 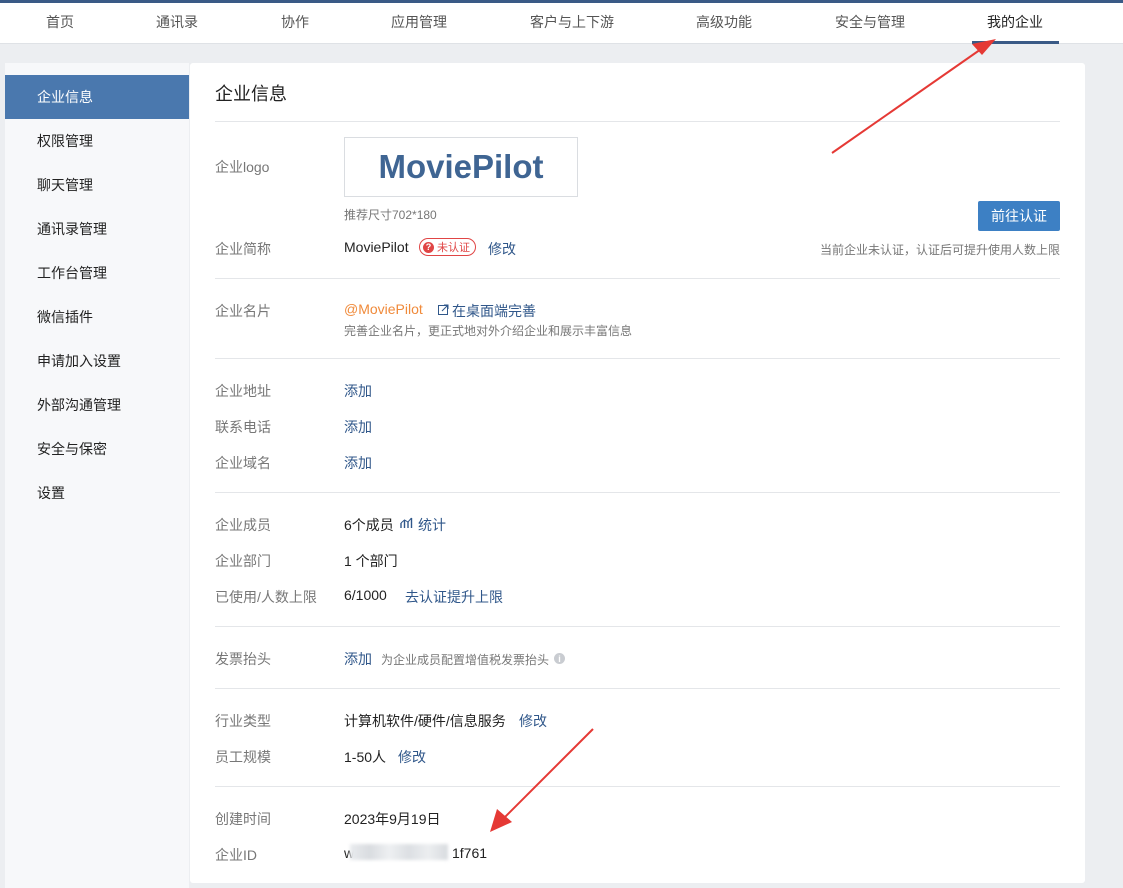 What do you see at coordinates (97, 185) in the screenshot?
I see `sidebar-item-chat: 聊天管理` at bounding box center [97, 185].